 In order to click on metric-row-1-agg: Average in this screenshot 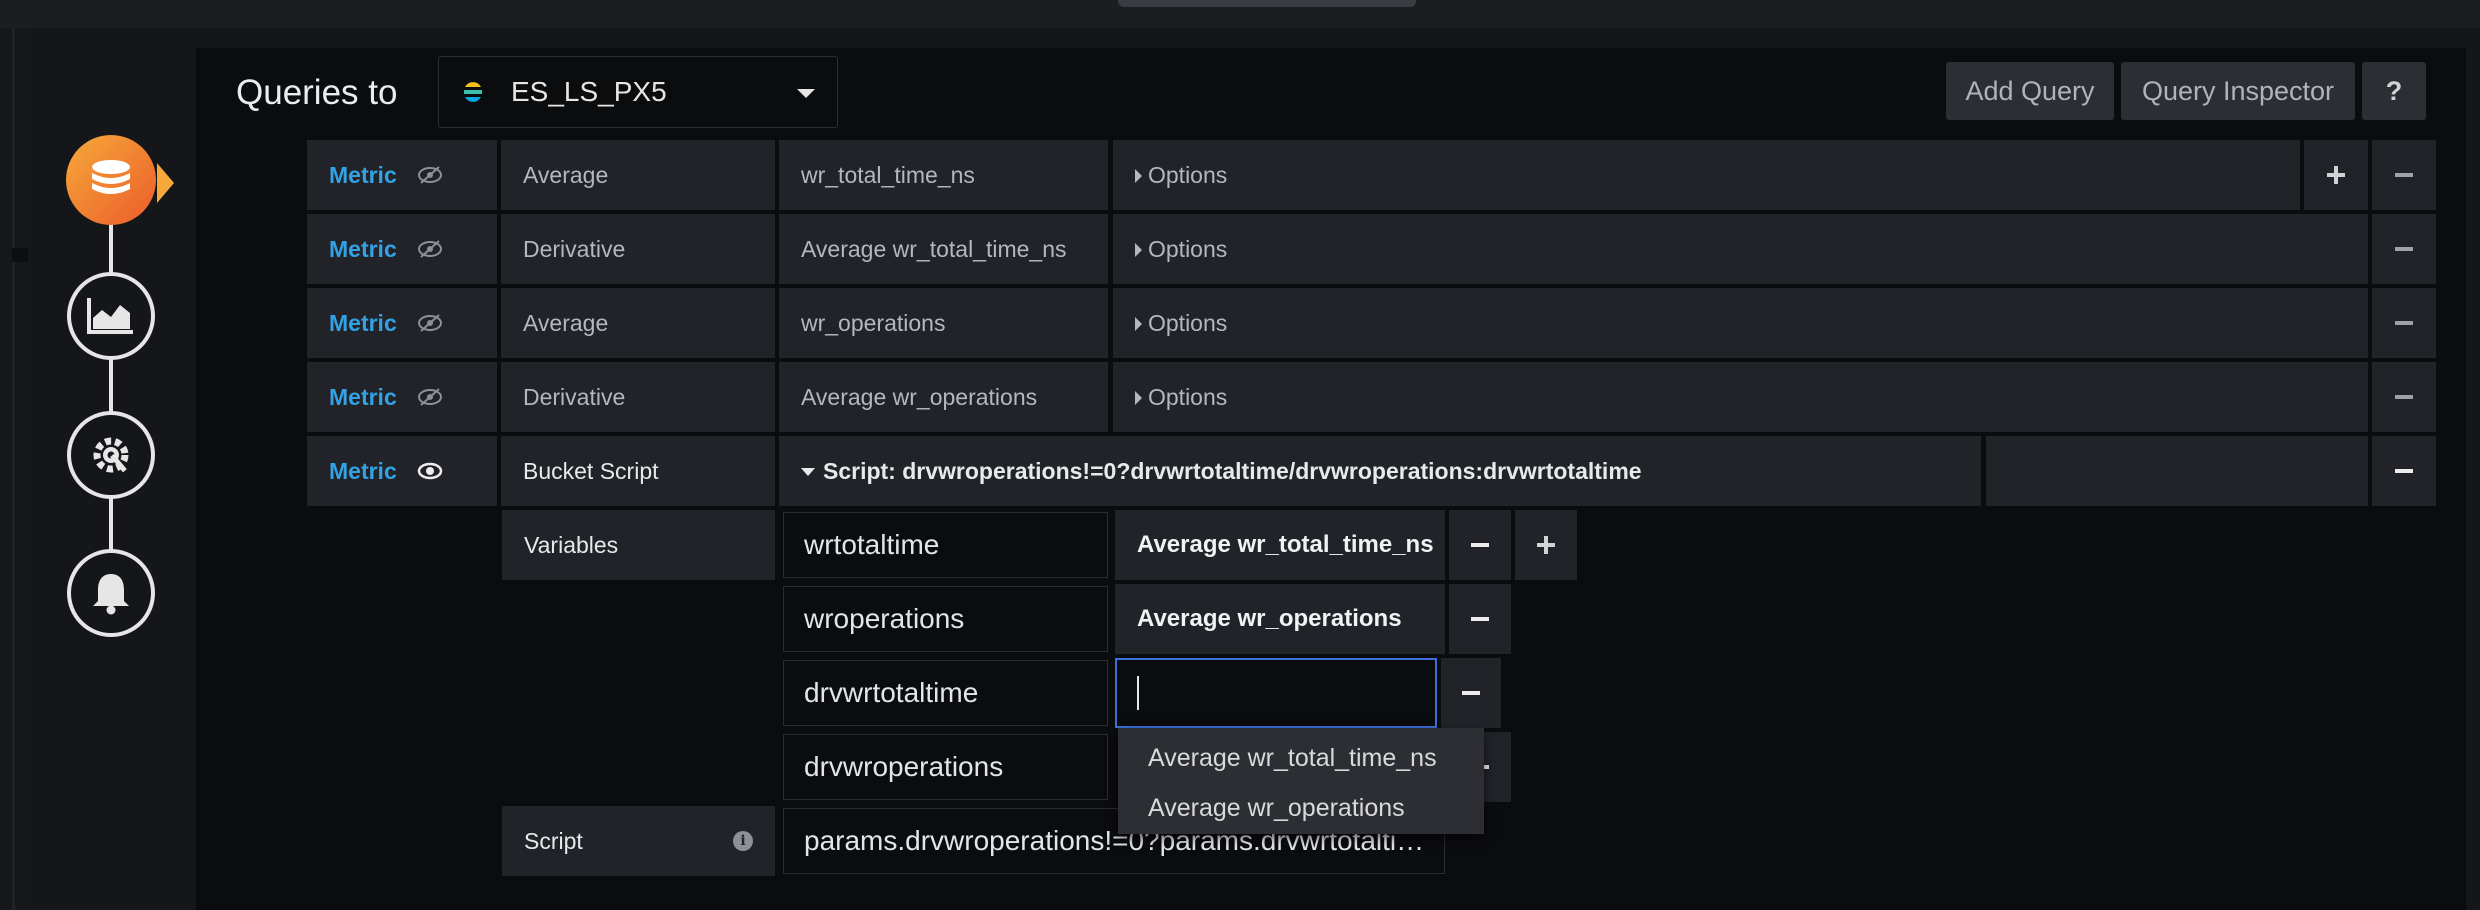, I will do `click(638, 175)`.